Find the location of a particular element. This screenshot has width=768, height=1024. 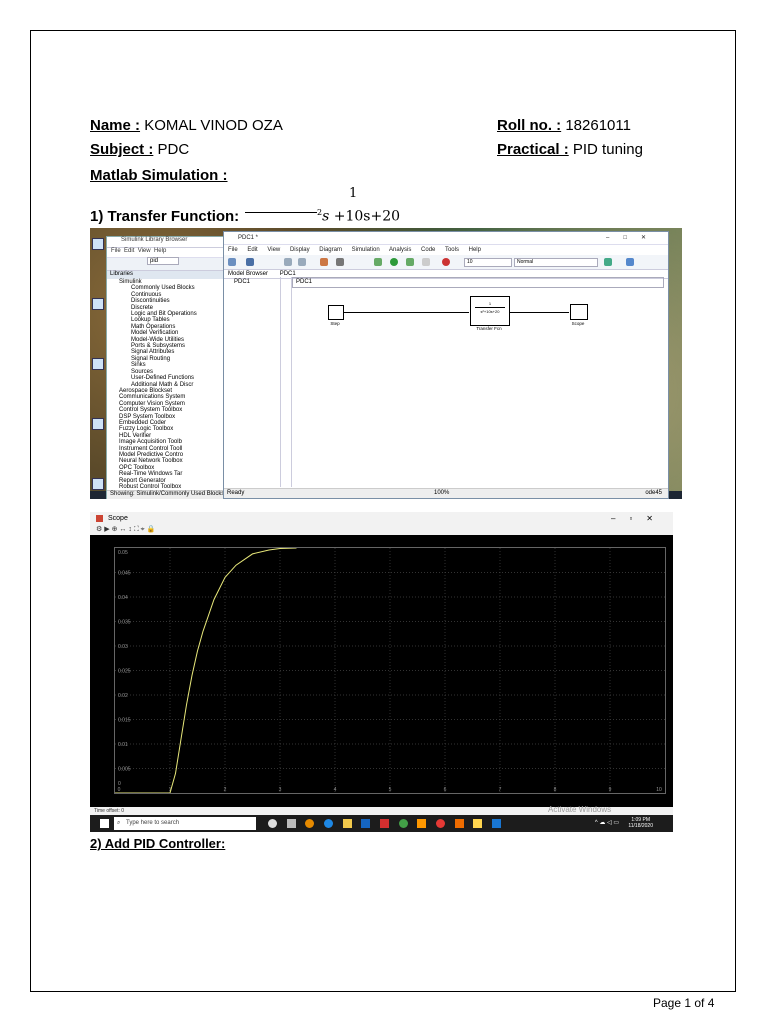

tf-numerator: 1 is located at coordinates (353, 193).